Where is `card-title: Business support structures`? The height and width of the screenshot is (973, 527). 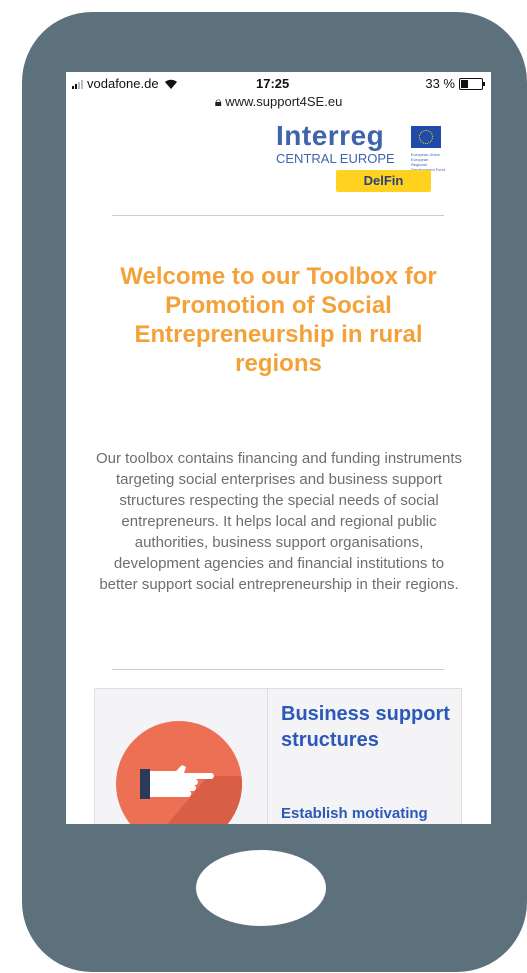 card-title: Business support structures is located at coordinates (366, 727).